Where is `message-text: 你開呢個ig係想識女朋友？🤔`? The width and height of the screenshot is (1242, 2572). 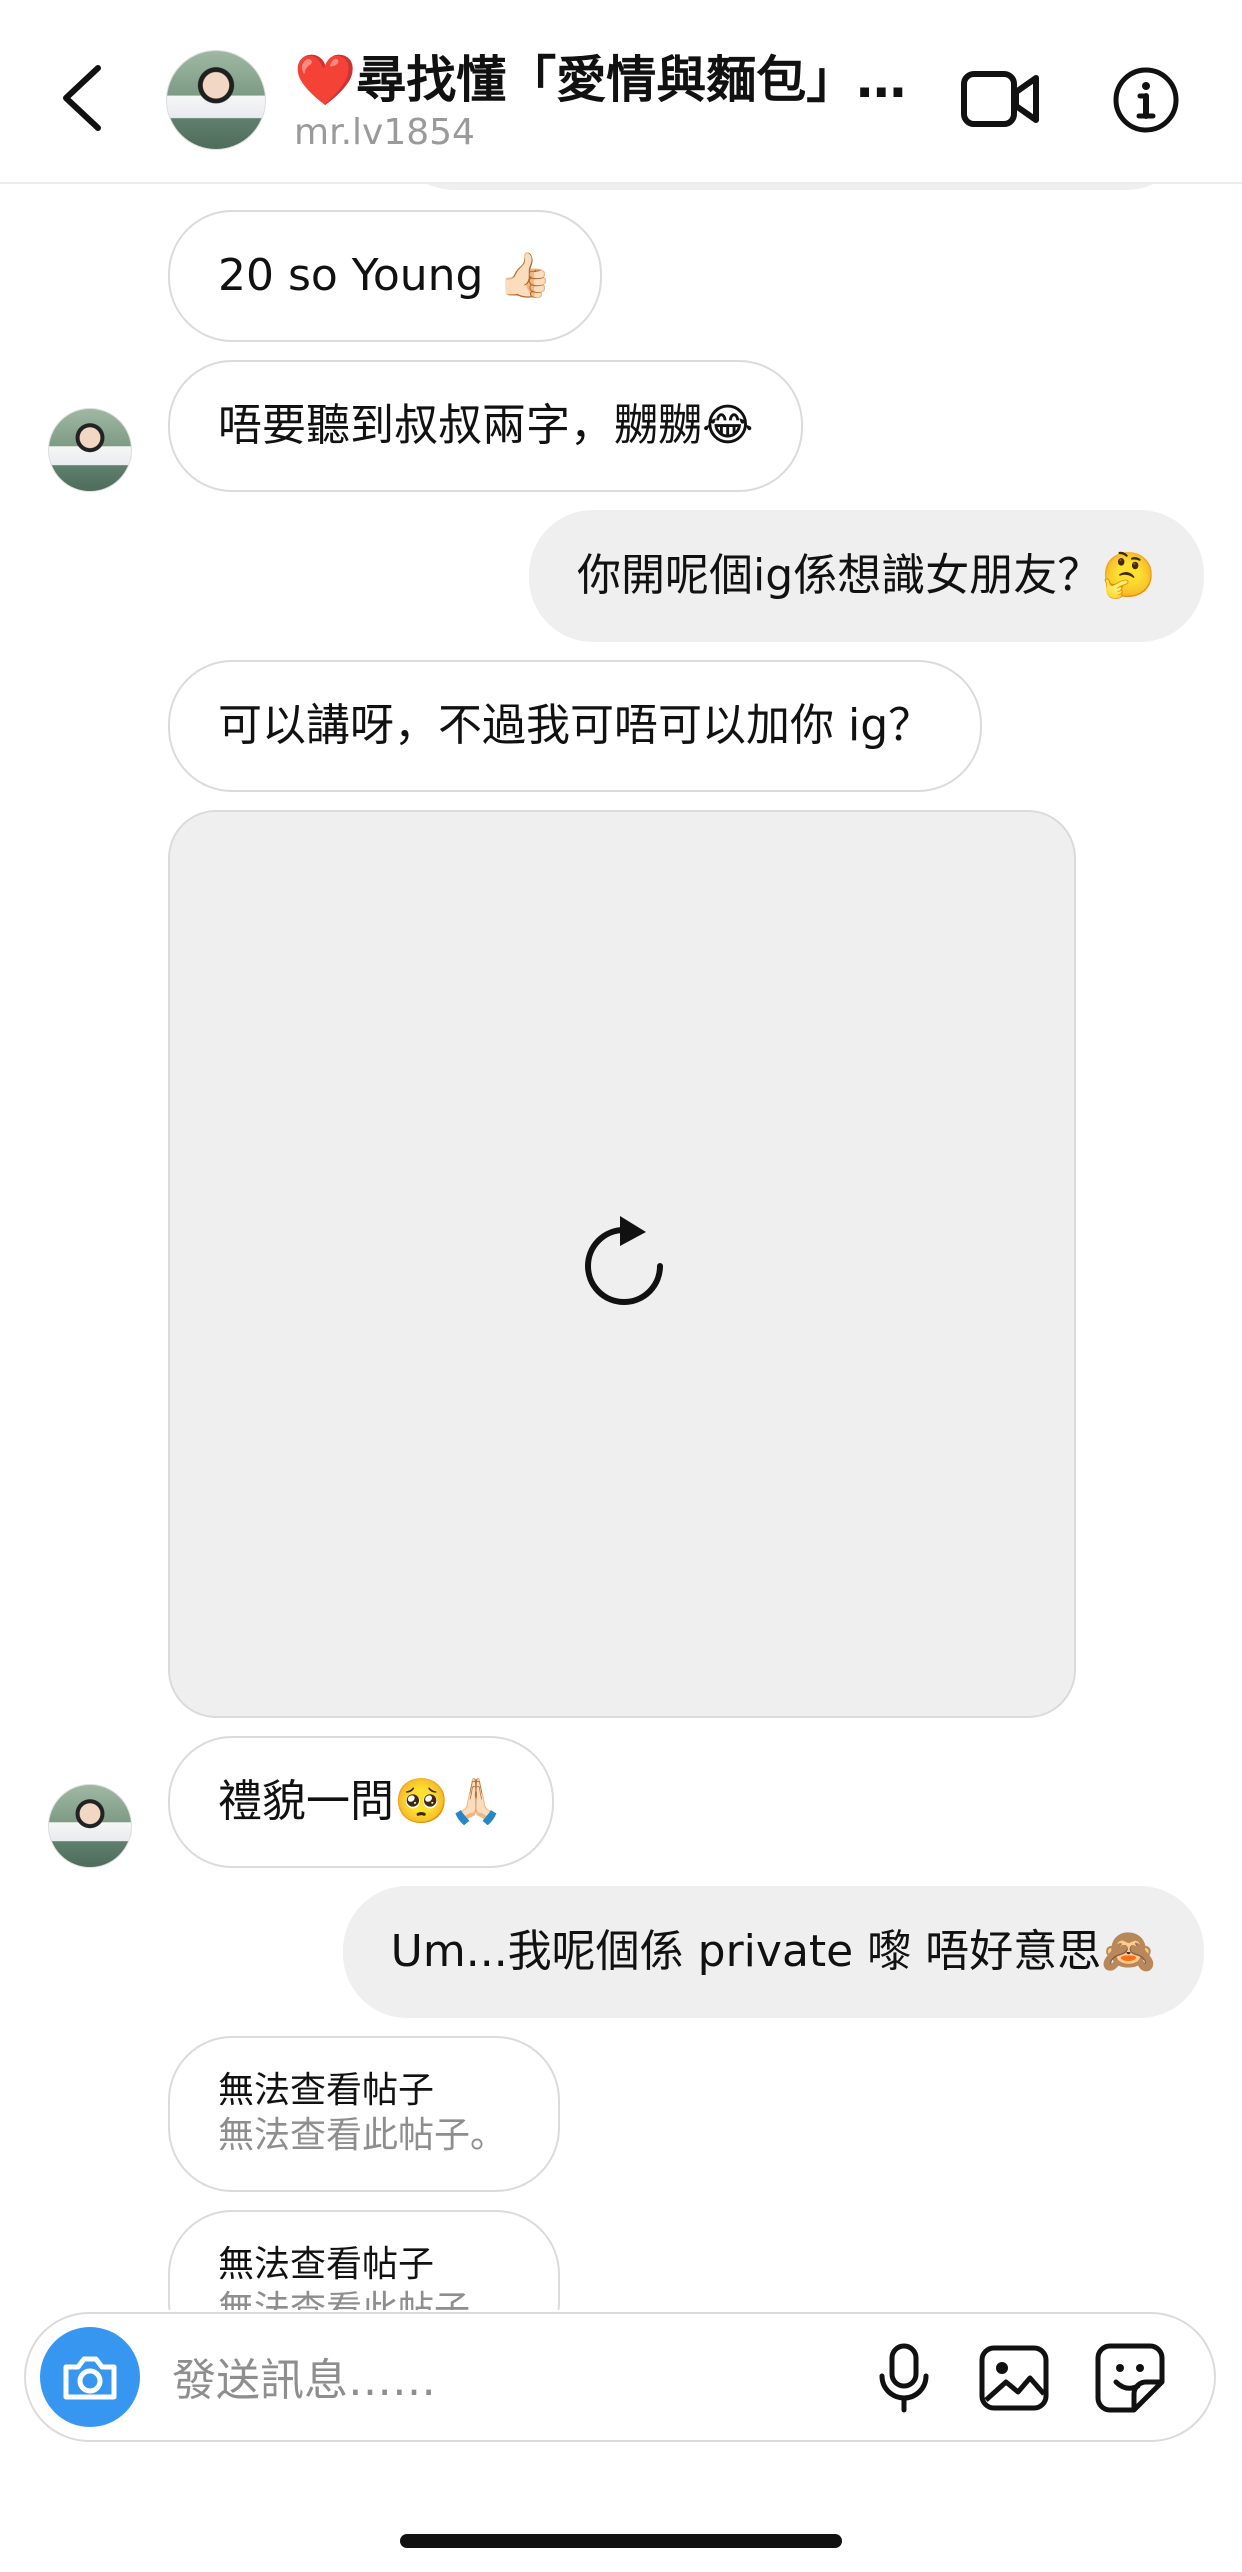 message-text: 你開呢個ig係想識女朋友？🤔 is located at coordinates (866, 575).